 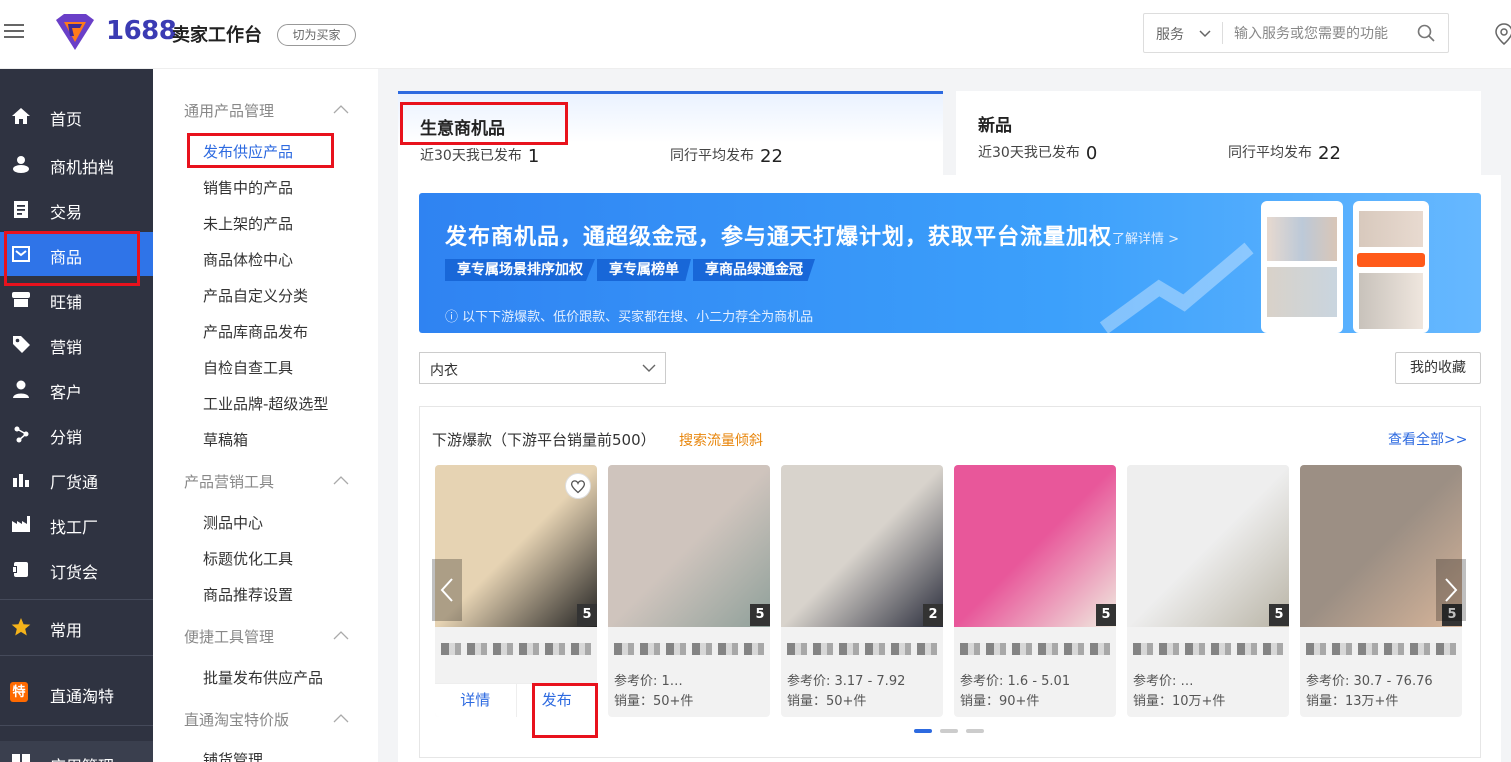 I want to click on product-card: 2 参考价: 3.17 - 7.92 销量：50+件, so click(x=862, y=591).